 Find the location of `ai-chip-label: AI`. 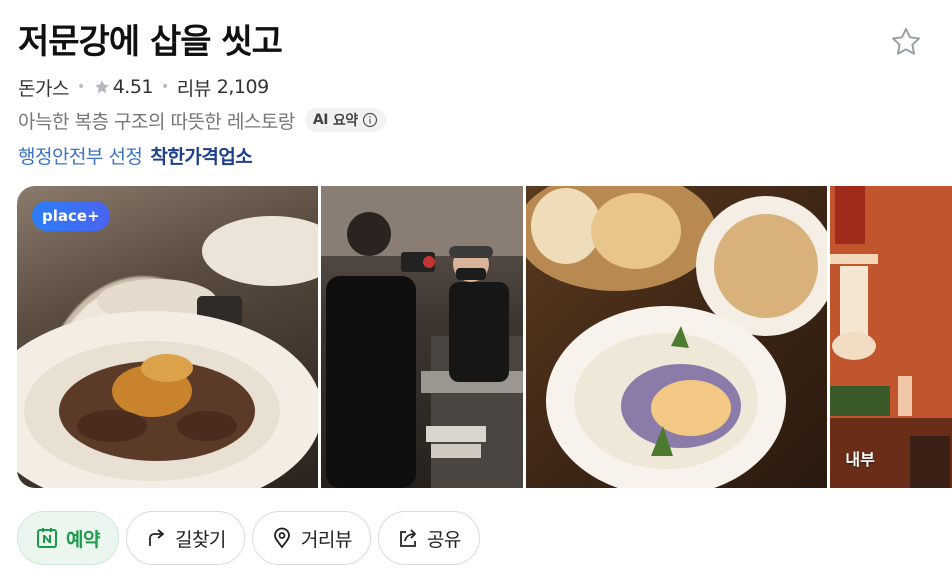

ai-chip-label: AI is located at coordinates (320, 120).